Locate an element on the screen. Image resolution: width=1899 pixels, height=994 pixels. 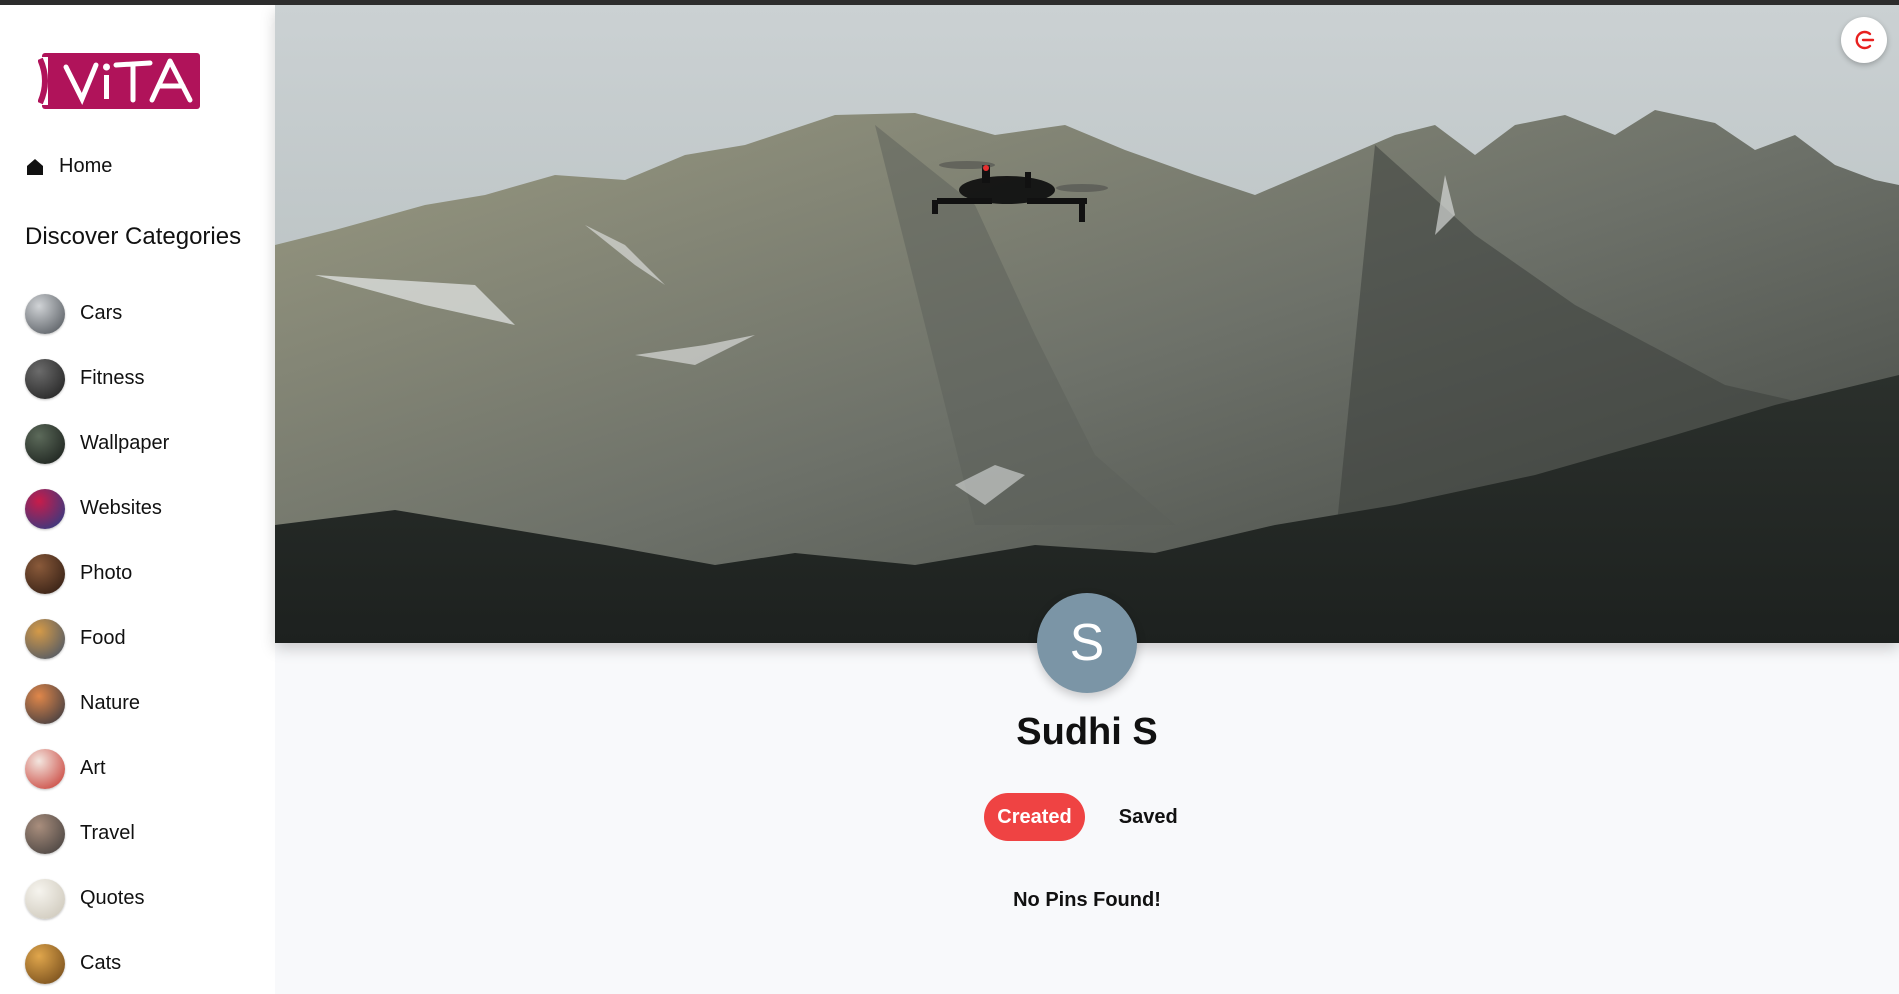
google-logout-icon is located at coordinates (1865, 40).